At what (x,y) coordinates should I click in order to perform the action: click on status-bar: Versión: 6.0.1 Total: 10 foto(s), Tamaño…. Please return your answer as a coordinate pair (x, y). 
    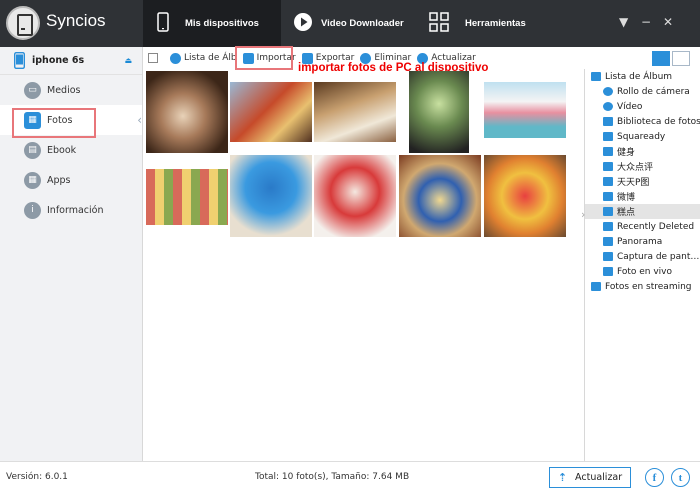
    Looking at the image, I should click on (350, 476).